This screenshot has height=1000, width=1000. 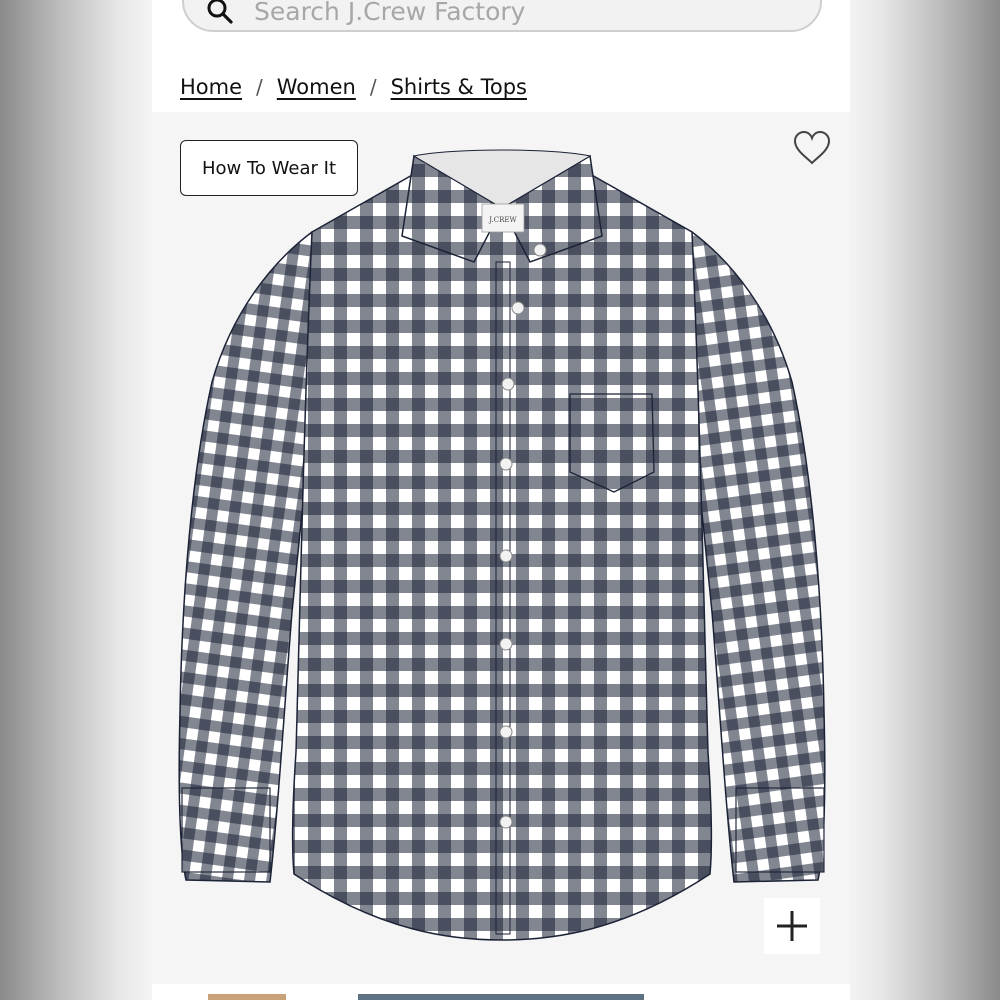 I want to click on plus-icon, so click(x=792, y=926).